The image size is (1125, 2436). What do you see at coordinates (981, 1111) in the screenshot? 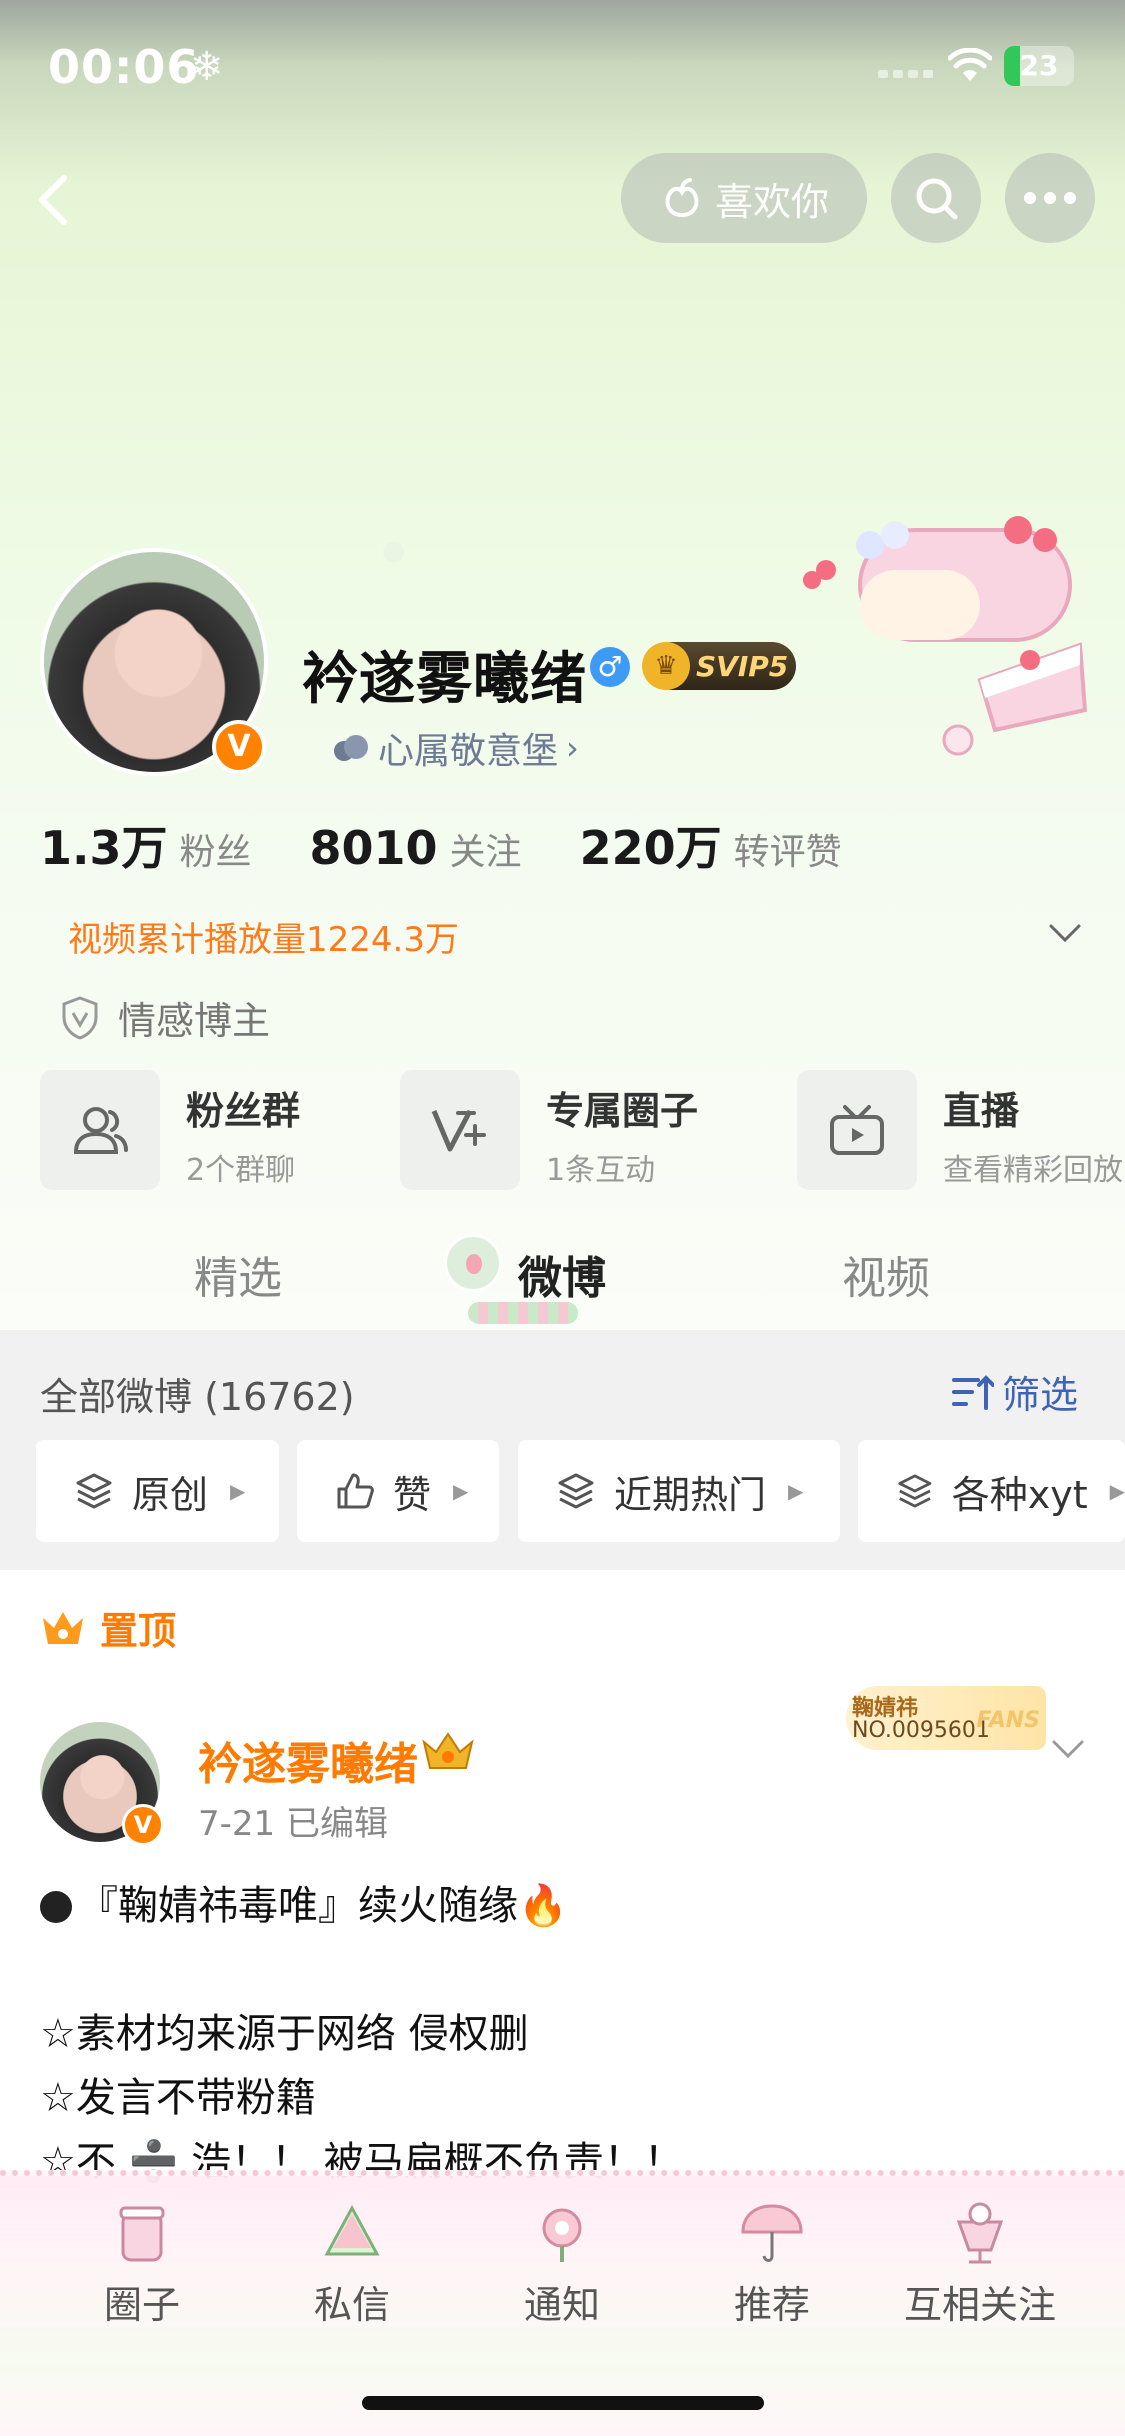
I see `live-title: 直播` at bounding box center [981, 1111].